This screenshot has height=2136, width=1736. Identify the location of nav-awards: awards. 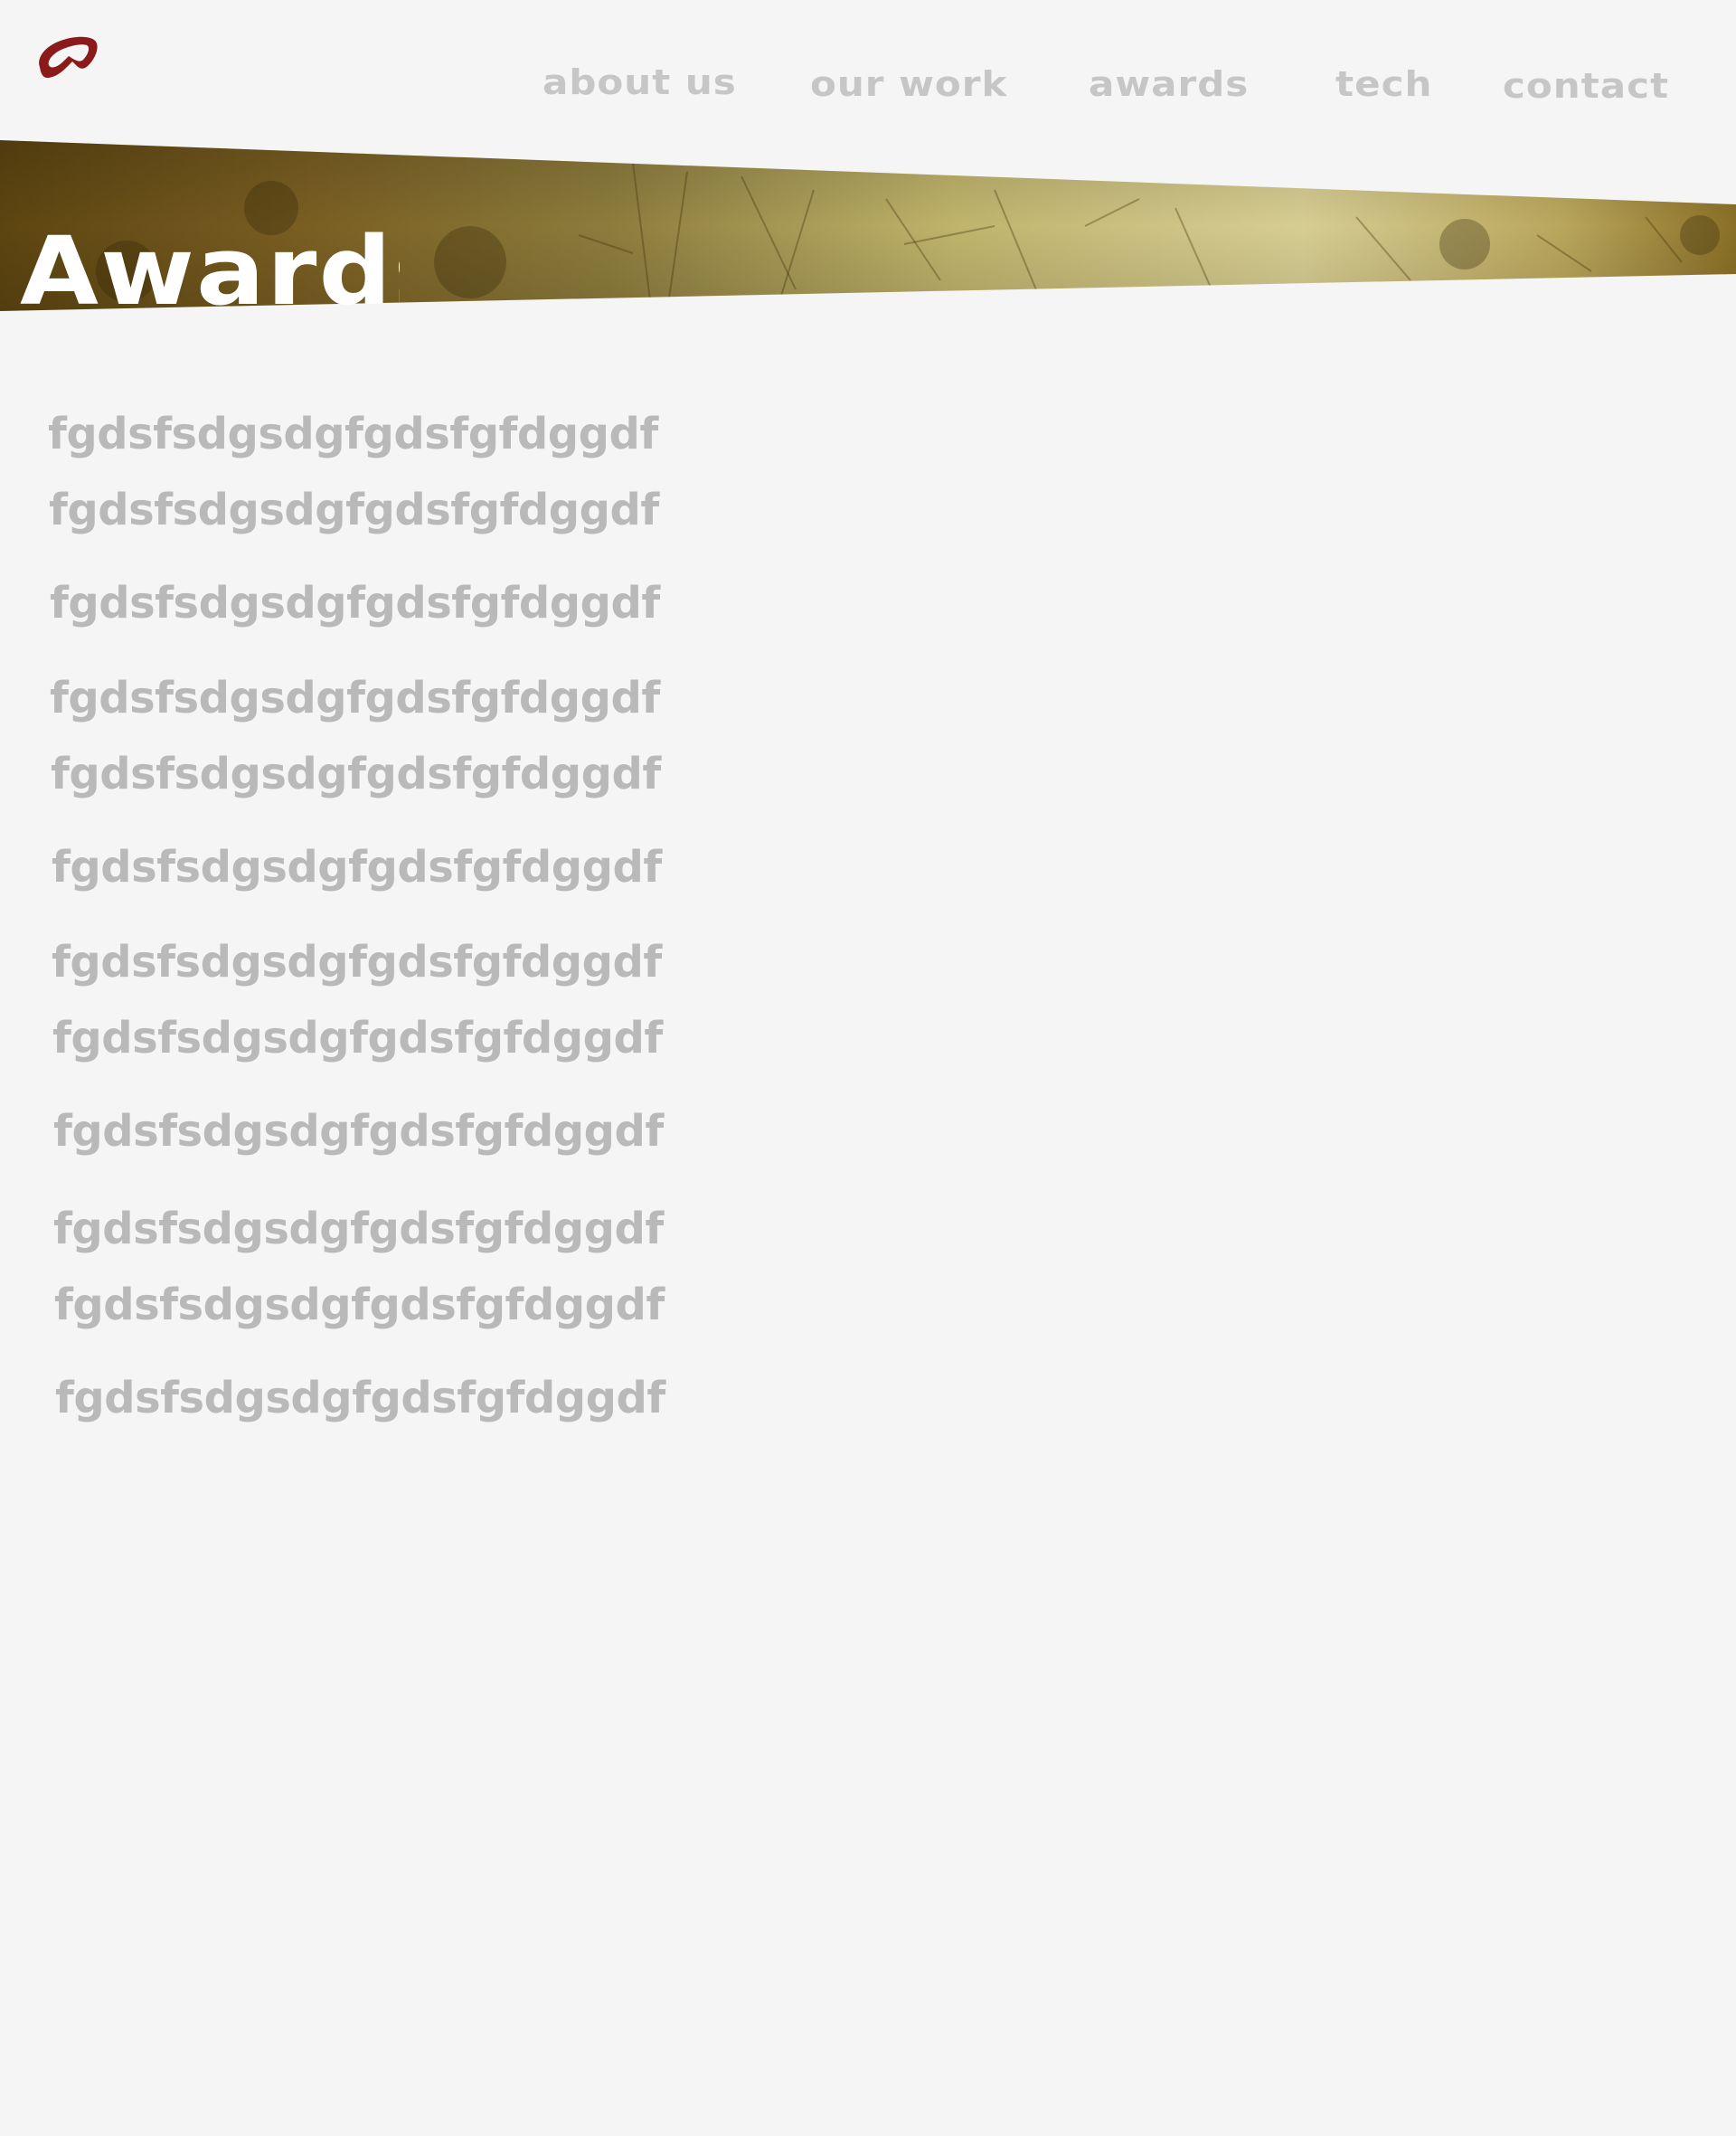
(1169, 84).